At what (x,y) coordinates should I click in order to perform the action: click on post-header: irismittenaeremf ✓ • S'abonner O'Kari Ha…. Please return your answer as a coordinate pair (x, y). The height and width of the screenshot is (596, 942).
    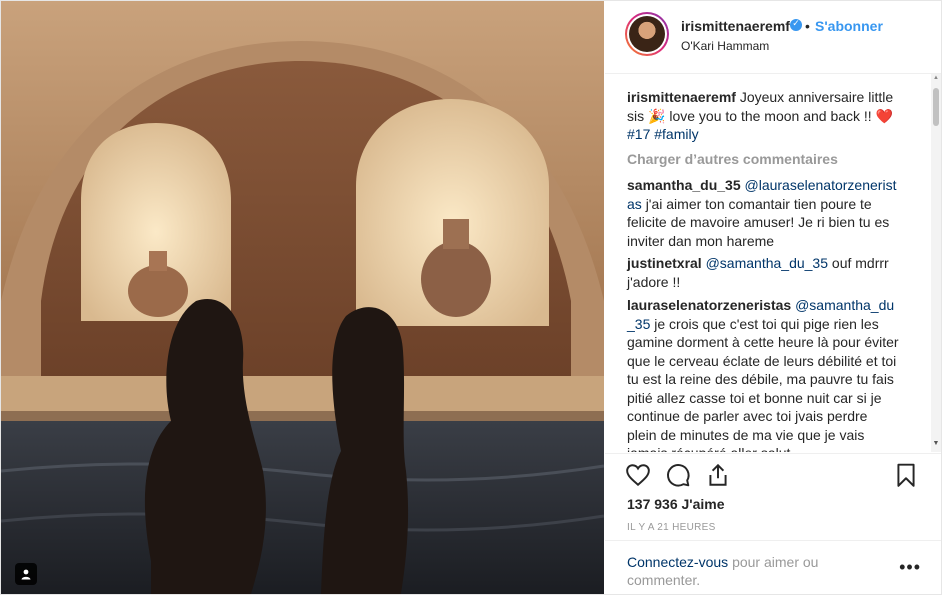
    Looking at the image, I should click on (773, 37).